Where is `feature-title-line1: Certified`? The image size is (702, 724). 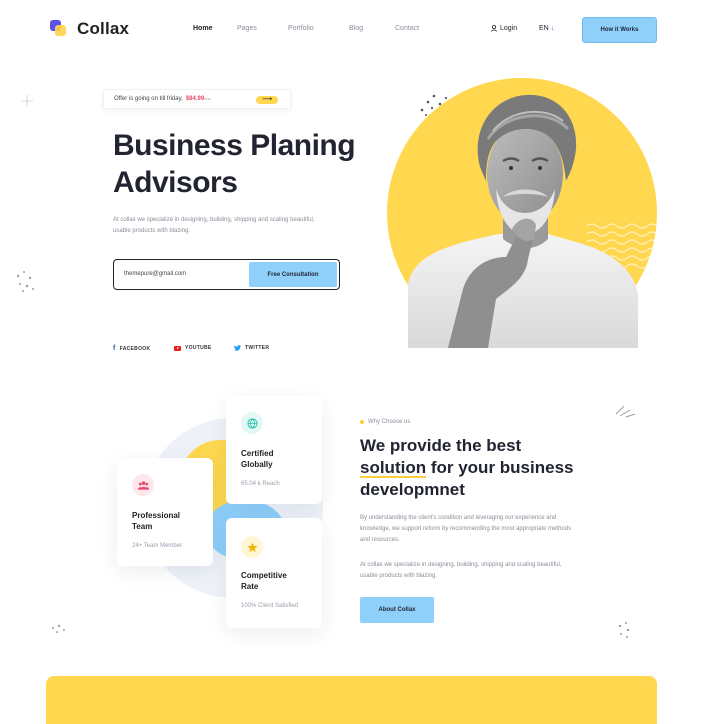
feature-title-line1: Certified is located at coordinates (257, 453).